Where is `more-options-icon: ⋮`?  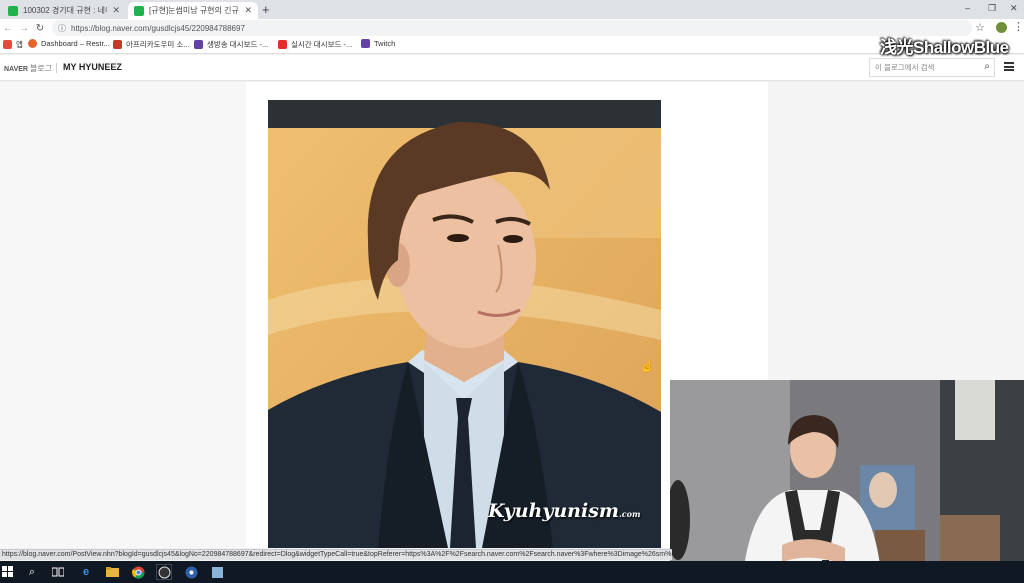 more-options-icon: ⋮ is located at coordinates (1018, 26).